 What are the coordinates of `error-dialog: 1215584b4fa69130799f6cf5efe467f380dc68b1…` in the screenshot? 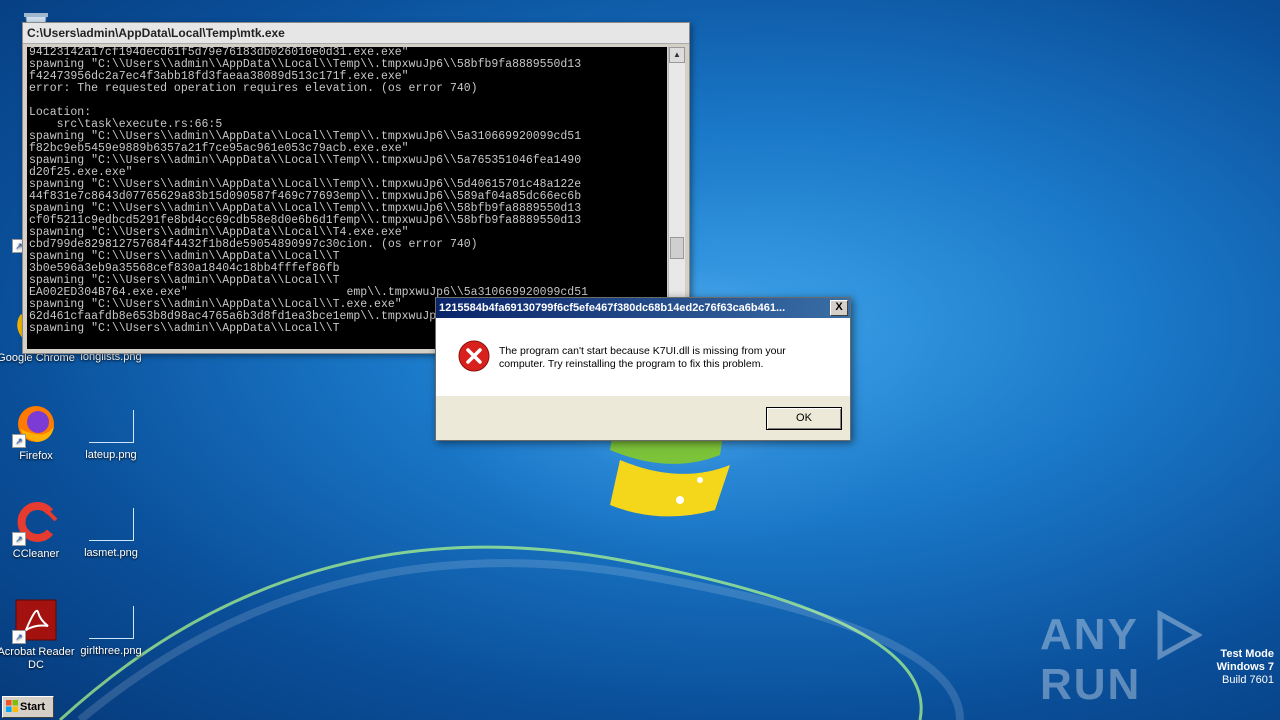 It's located at (643, 369).